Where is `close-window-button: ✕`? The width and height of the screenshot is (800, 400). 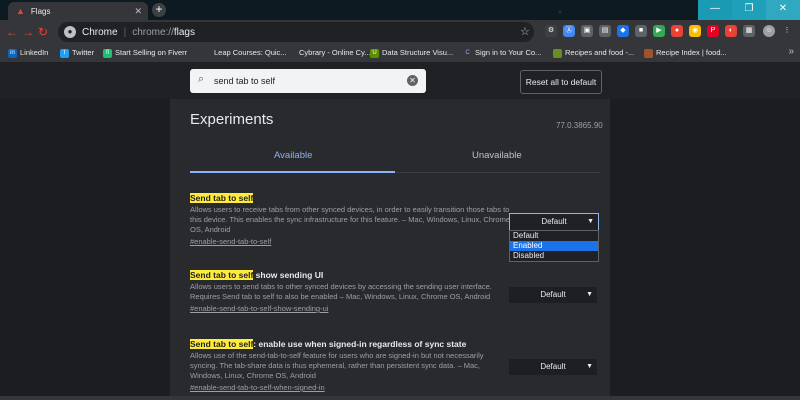
close-window-button: ✕ is located at coordinates (783, 10).